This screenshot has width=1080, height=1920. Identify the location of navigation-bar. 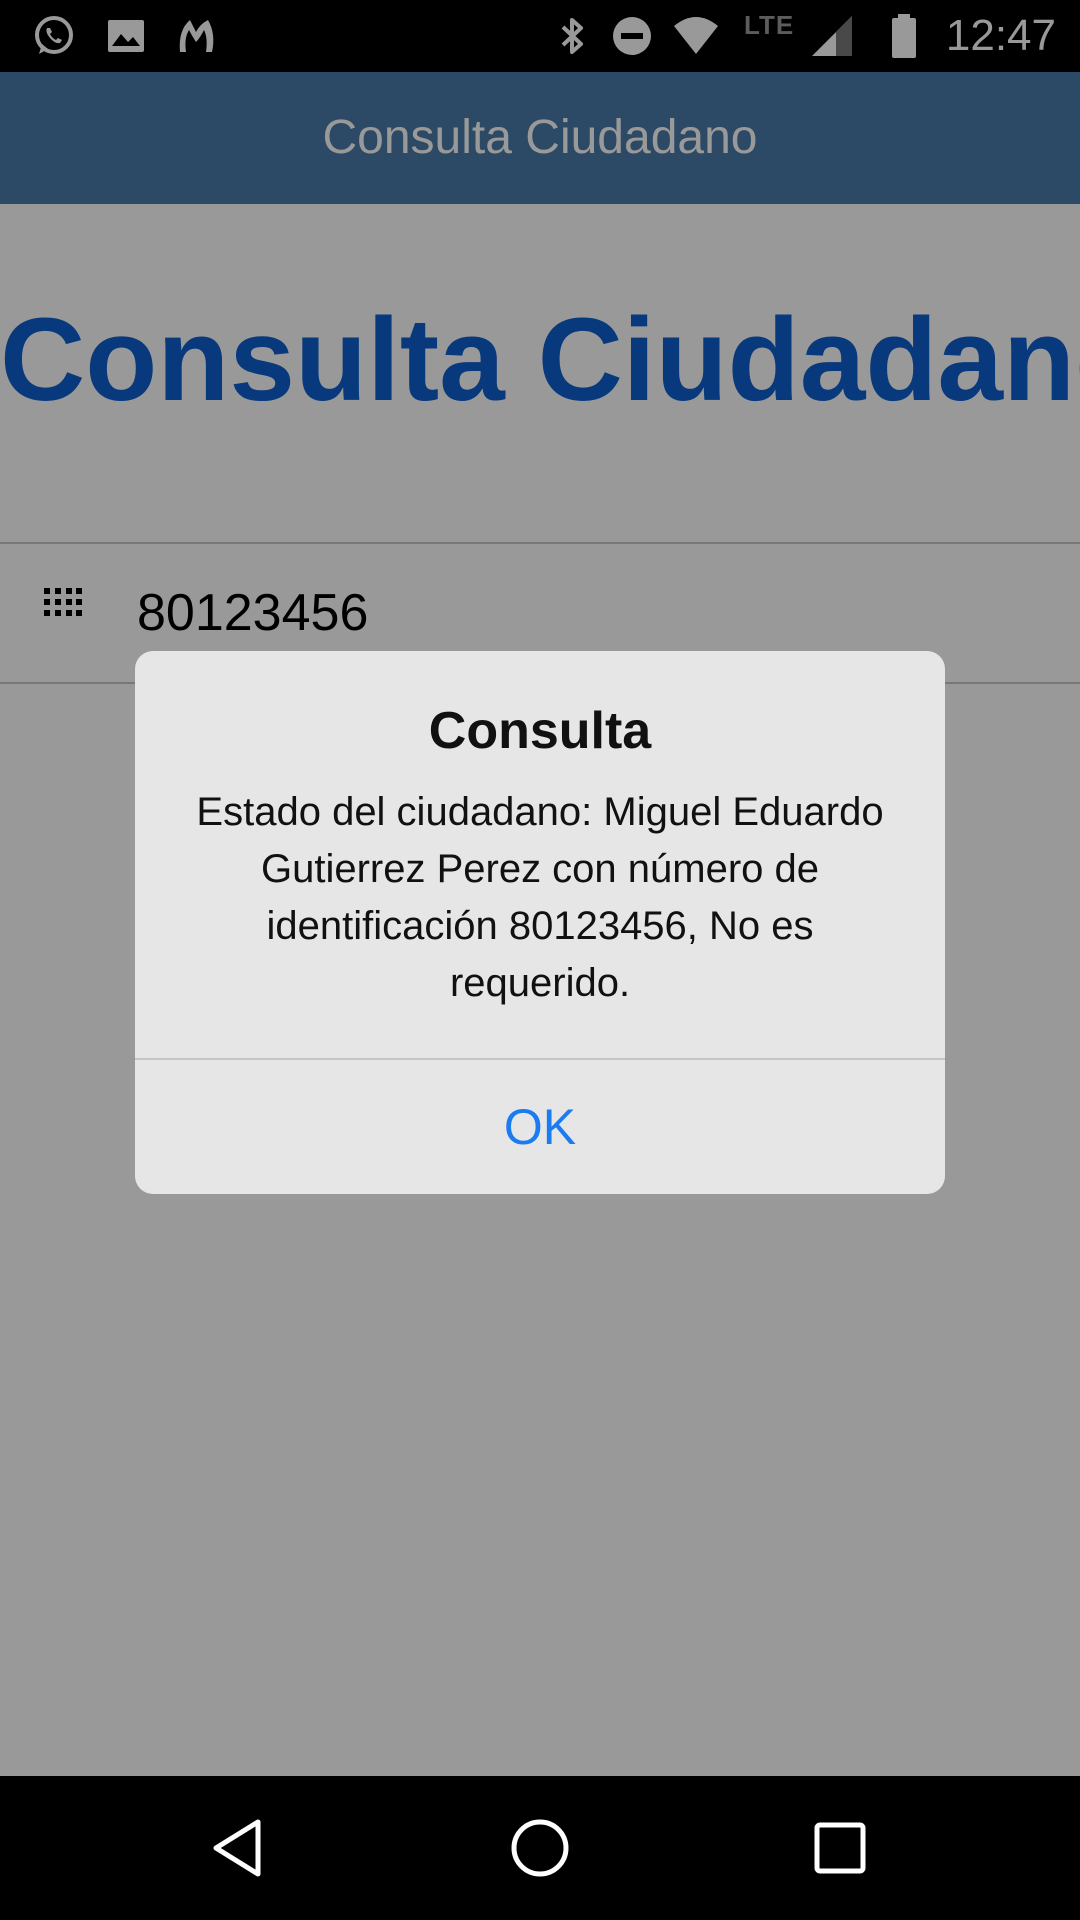
(540, 1848).